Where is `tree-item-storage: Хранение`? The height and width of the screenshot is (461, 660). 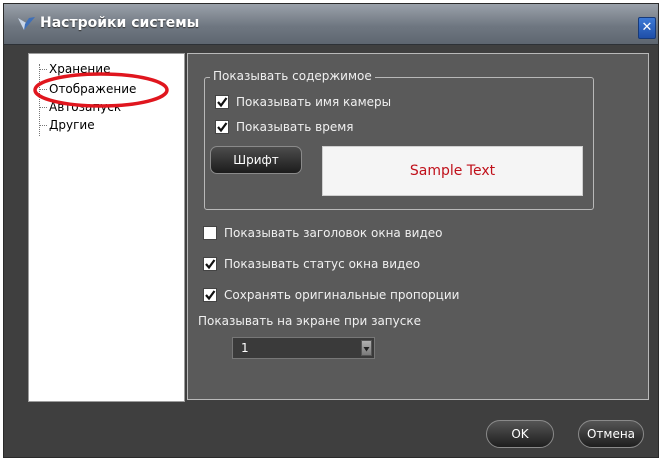
tree-item-storage: Хранение is located at coordinates (74, 70).